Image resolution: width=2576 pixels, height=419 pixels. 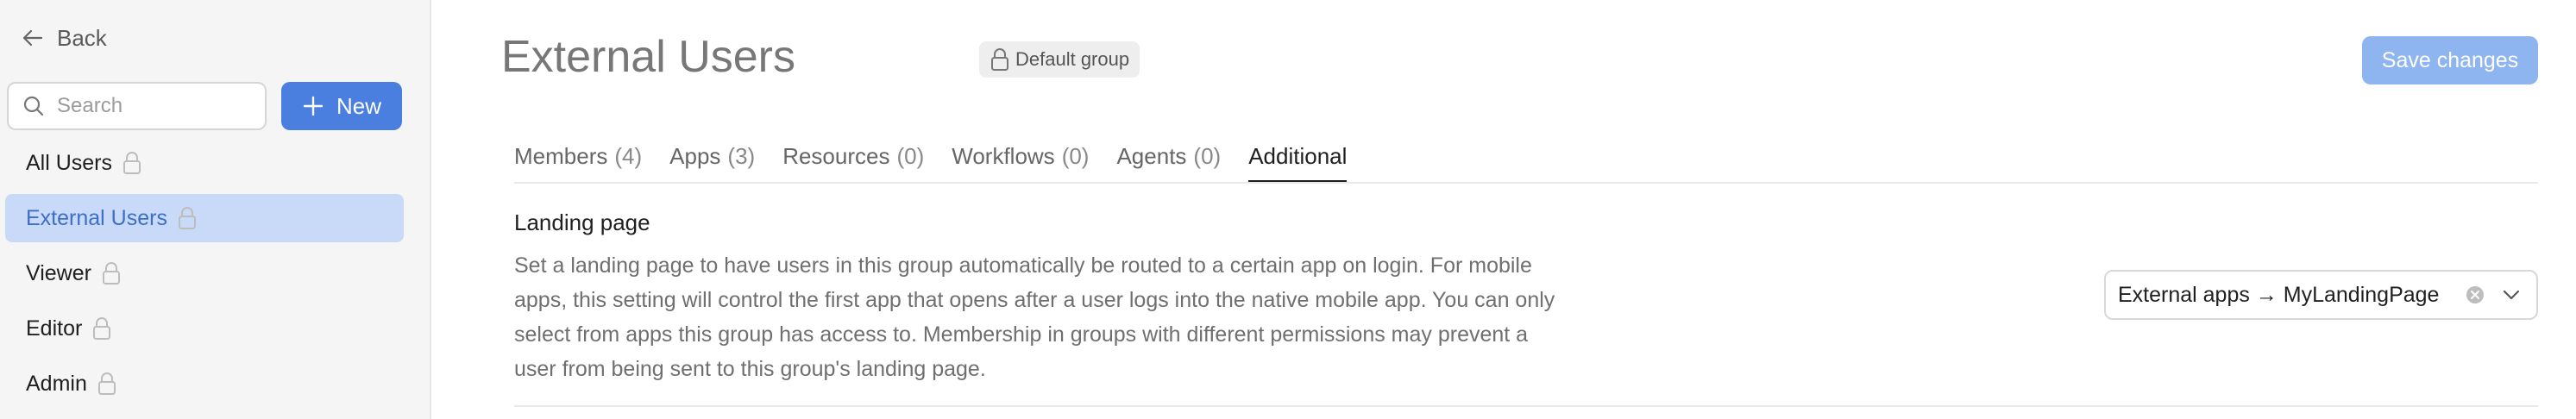 I want to click on group-label: Editor, so click(x=54, y=329).